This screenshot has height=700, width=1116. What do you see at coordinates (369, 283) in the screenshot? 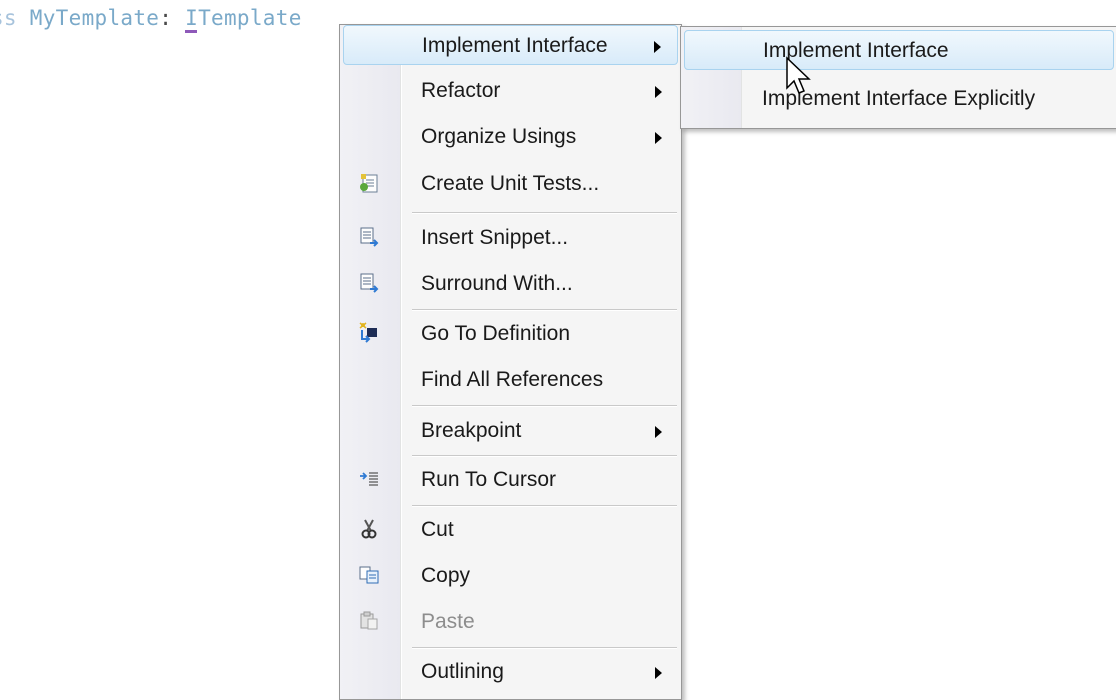
I see `surround-with-icon` at bounding box center [369, 283].